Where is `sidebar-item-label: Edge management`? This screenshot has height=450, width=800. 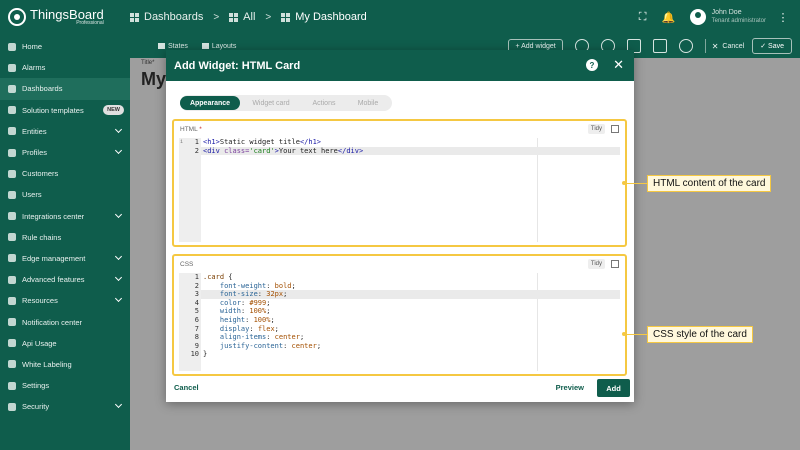
sidebar-item-label: Edge management is located at coordinates (54, 258).